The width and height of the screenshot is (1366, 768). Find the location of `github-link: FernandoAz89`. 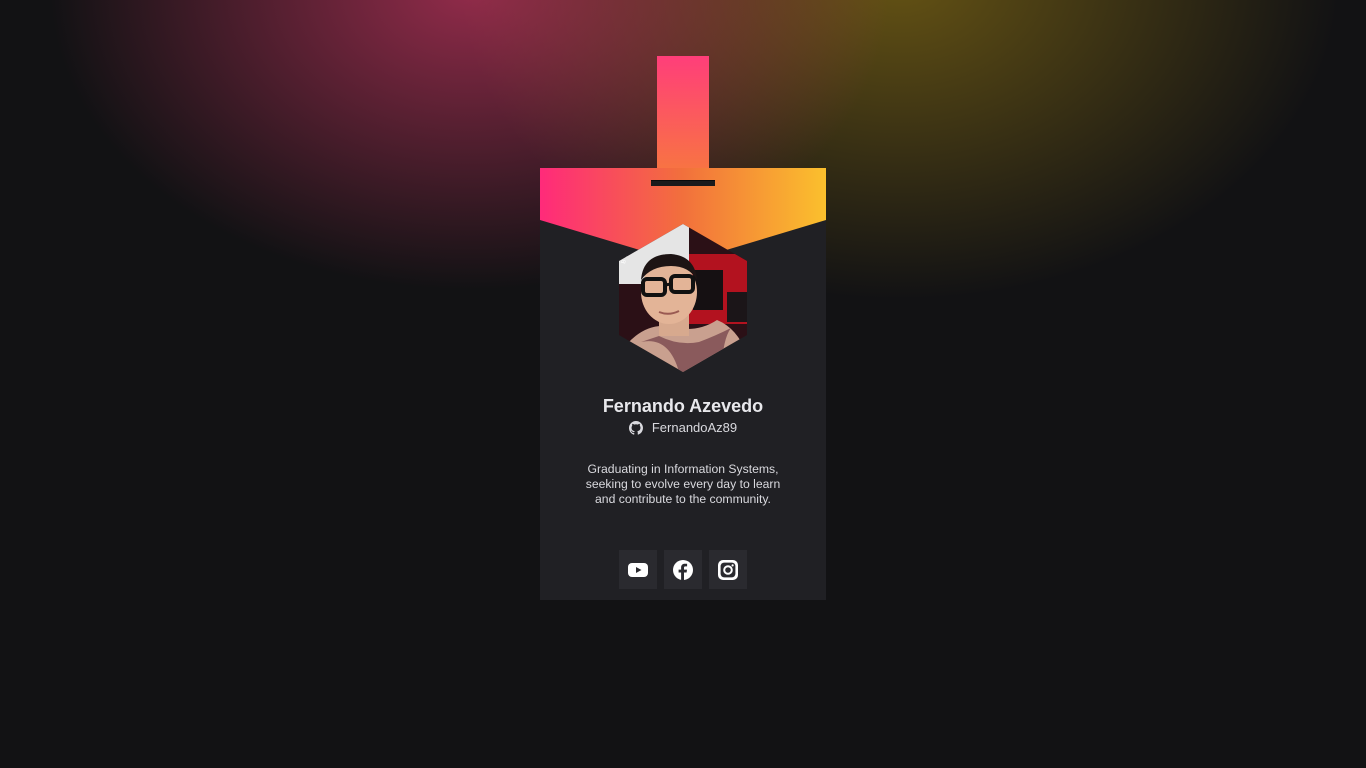

github-link: FernandoAz89 is located at coordinates (683, 427).